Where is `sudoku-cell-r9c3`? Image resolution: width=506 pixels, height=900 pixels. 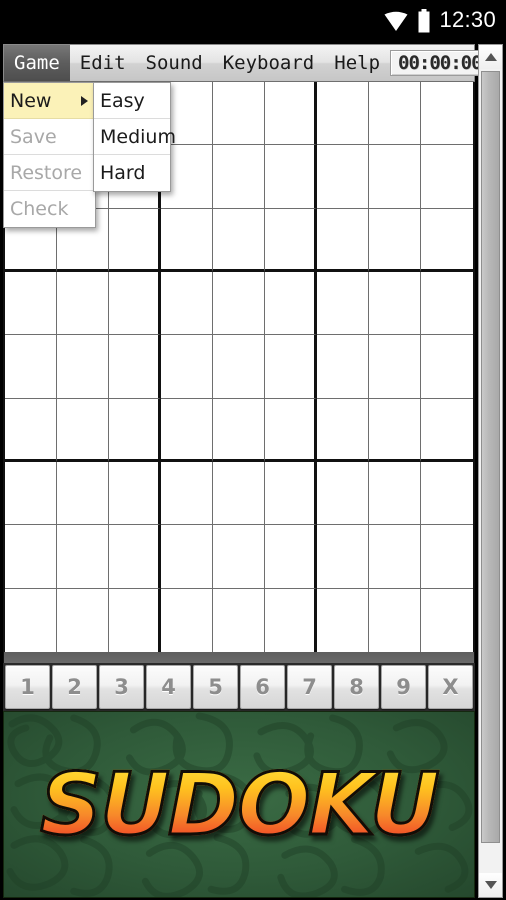 sudoku-cell-r9c3 is located at coordinates (135, 620).